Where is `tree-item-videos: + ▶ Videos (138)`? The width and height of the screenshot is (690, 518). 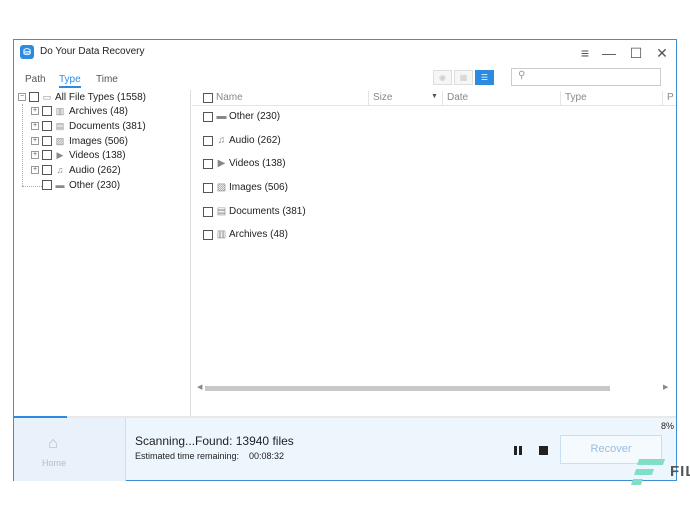 tree-item-videos: + ▶ Videos (138) is located at coordinates (102, 156).